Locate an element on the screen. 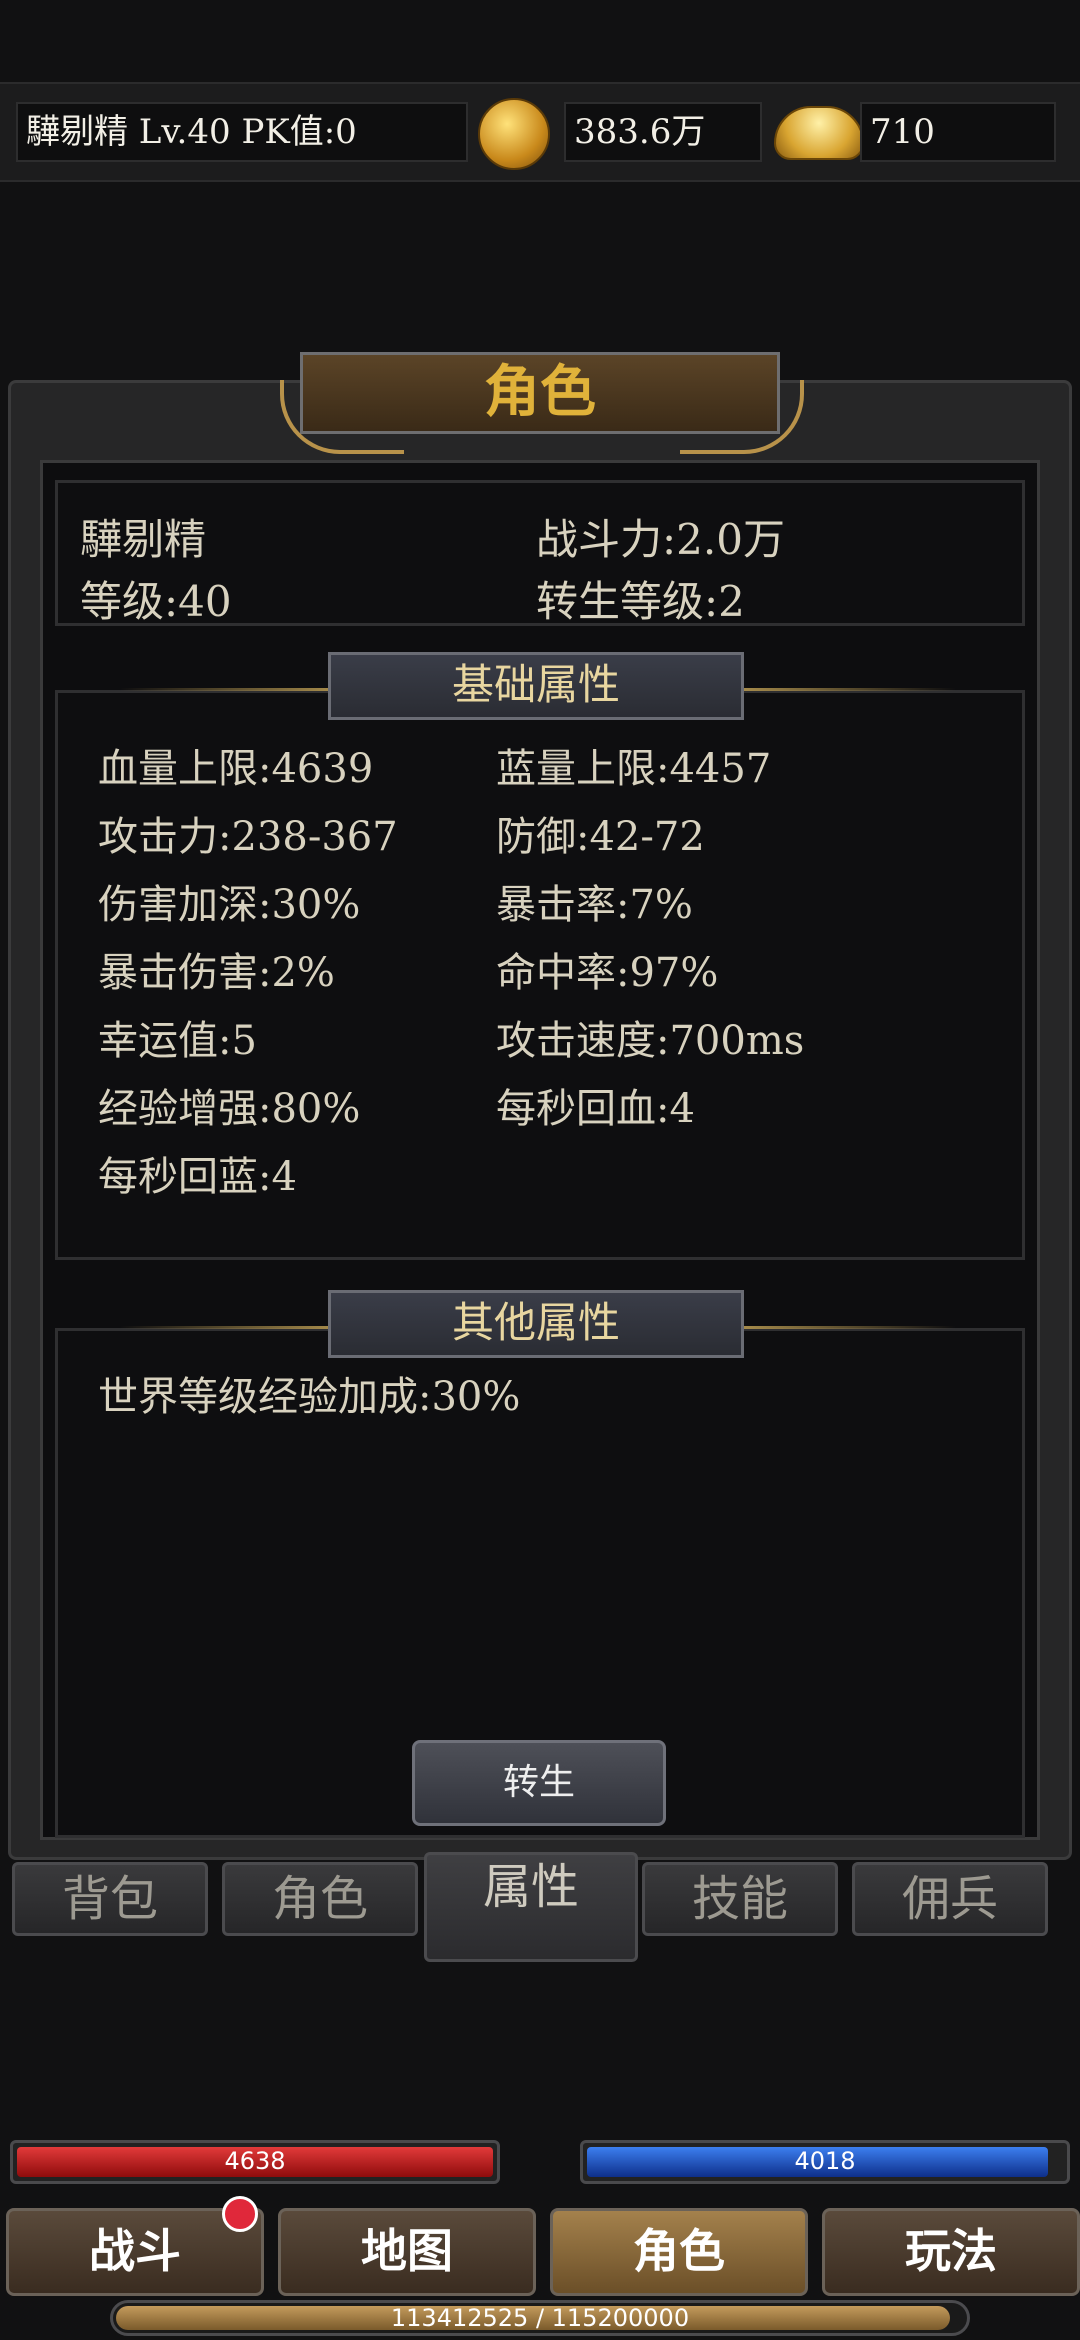  gold-ingot-icon is located at coordinates (819, 133).